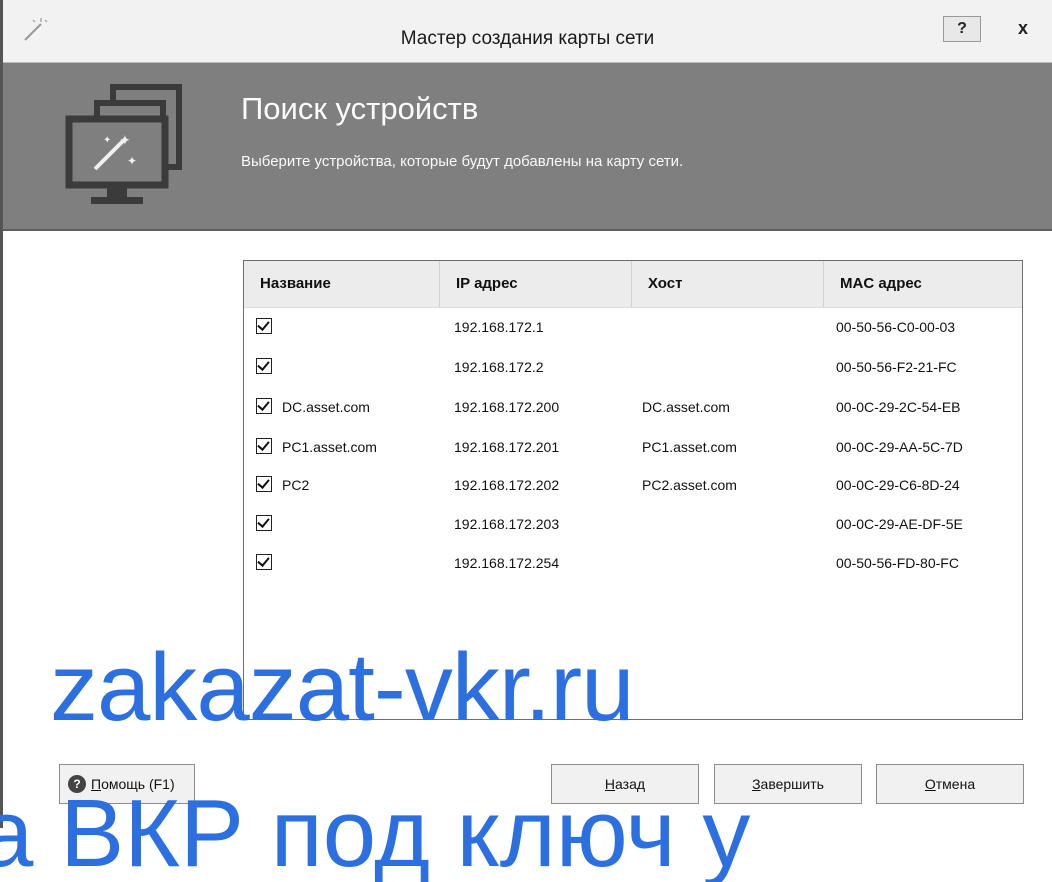 This screenshot has height=882, width=1052. I want to click on mac-cell: 00-0C-29-2C-54-EB, so click(898, 407).